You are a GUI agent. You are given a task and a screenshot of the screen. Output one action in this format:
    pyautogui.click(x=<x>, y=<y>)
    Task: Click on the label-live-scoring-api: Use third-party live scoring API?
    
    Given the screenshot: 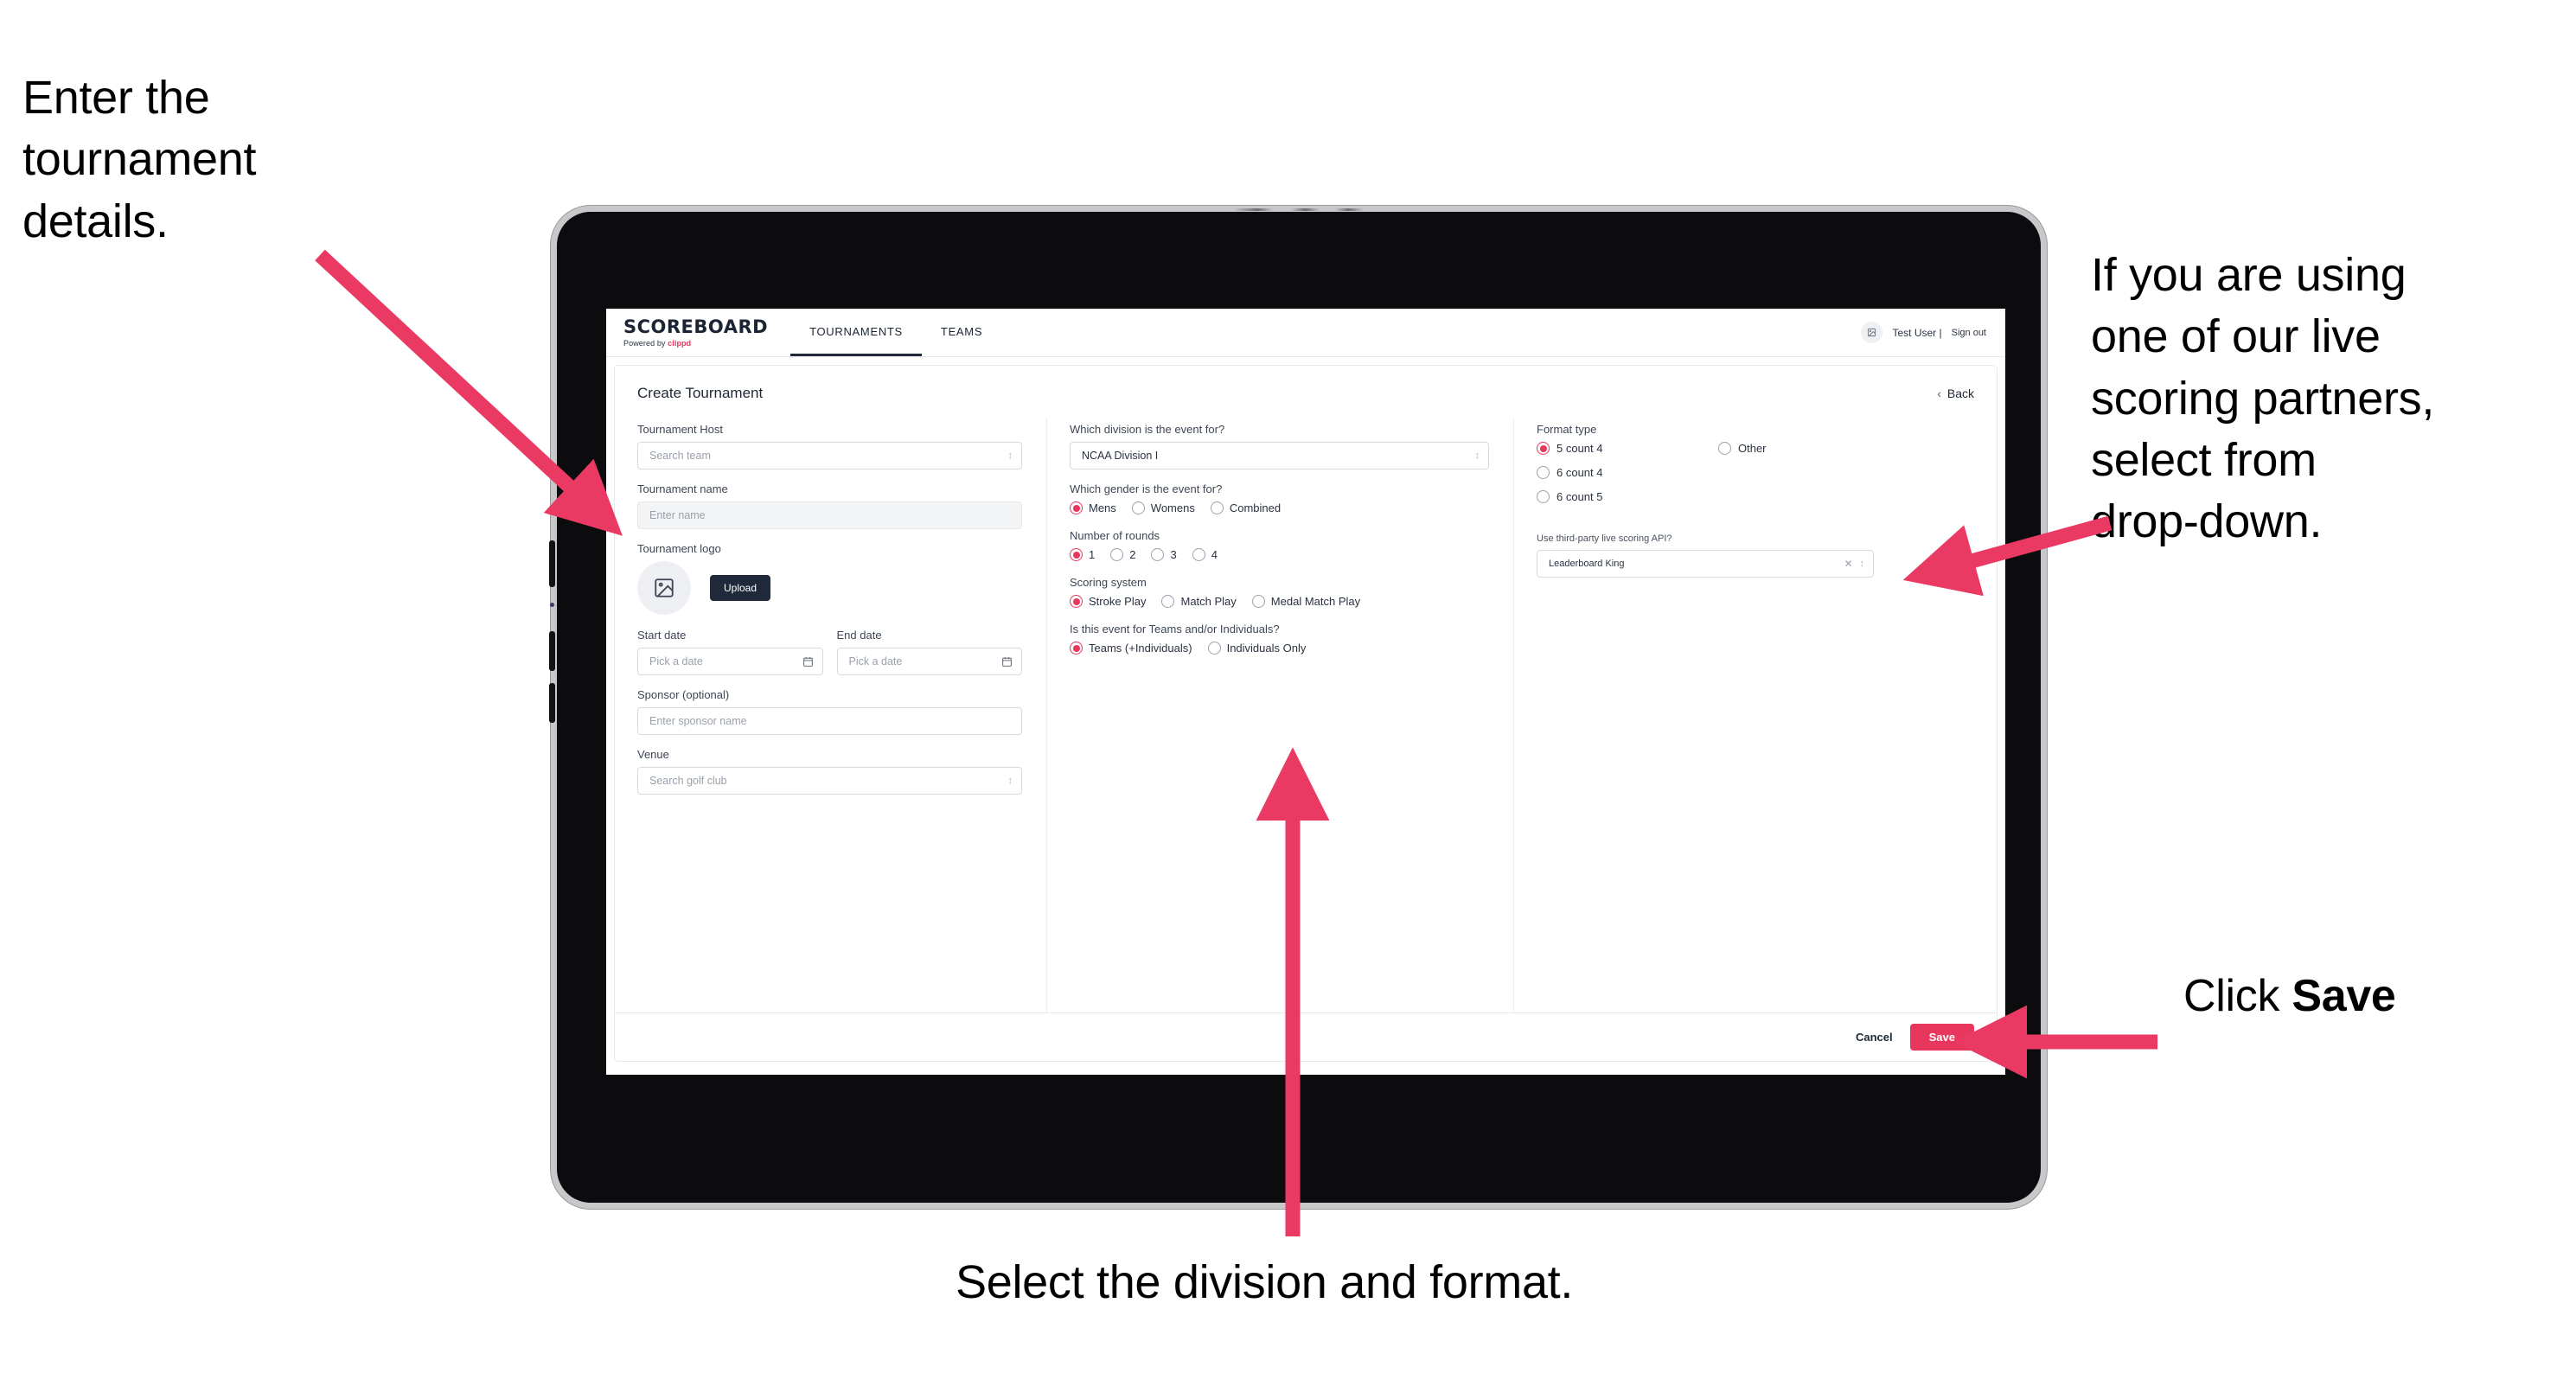 What is the action you would take?
    pyautogui.click(x=1605, y=539)
    